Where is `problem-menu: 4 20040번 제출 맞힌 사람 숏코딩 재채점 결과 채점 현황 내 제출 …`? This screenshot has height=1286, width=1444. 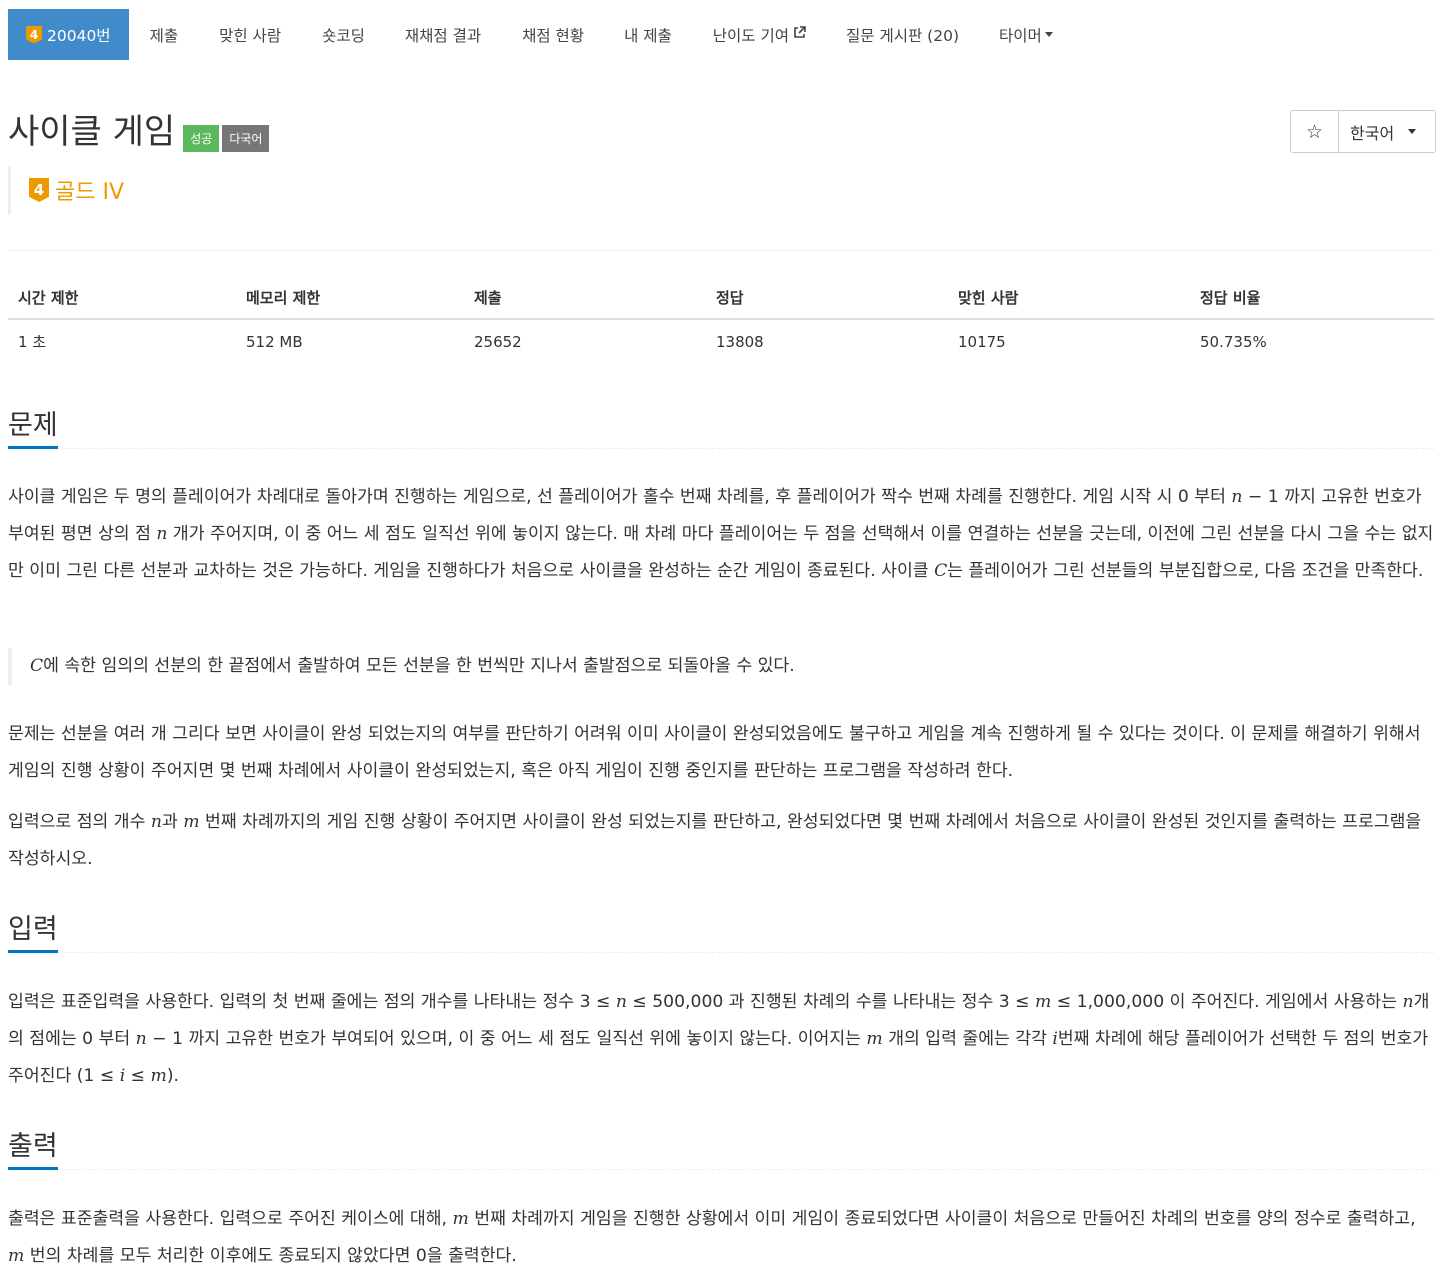
problem-menu: 4 20040번 제출 맞힌 사람 숏코딩 재채점 결과 채점 현황 내 제출 … is located at coordinates (530, 34).